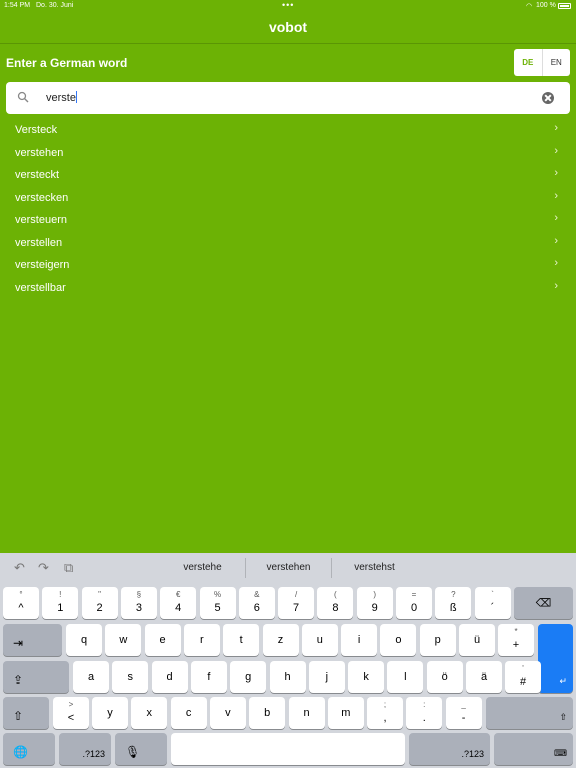 This screenshot has height=768, width=576. I want to click on key-z: z, so click(280, 640).